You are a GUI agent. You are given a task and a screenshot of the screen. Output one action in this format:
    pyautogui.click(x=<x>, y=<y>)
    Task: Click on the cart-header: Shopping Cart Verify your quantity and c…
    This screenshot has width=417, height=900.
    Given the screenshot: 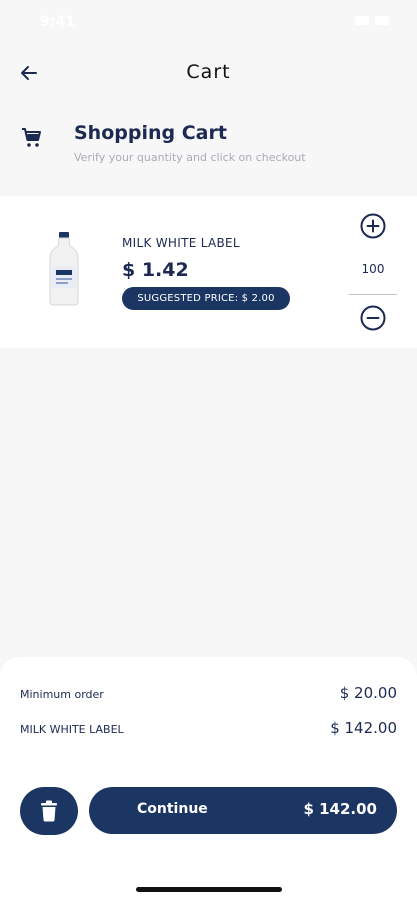 What is the action you would take?
    pyautogui.click(x=208, y=145)
    